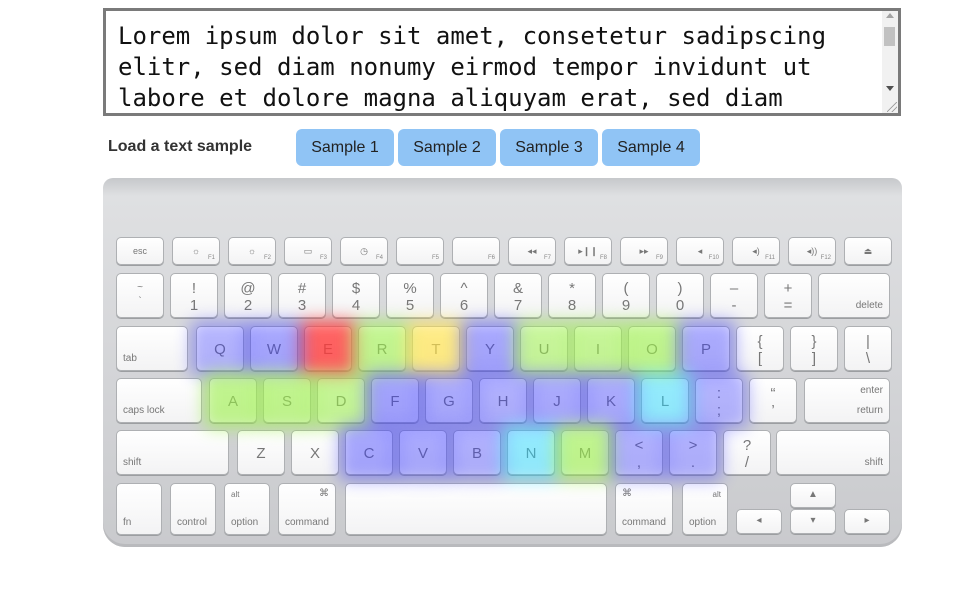  I want to click on key-label: –, so click(734, 288).